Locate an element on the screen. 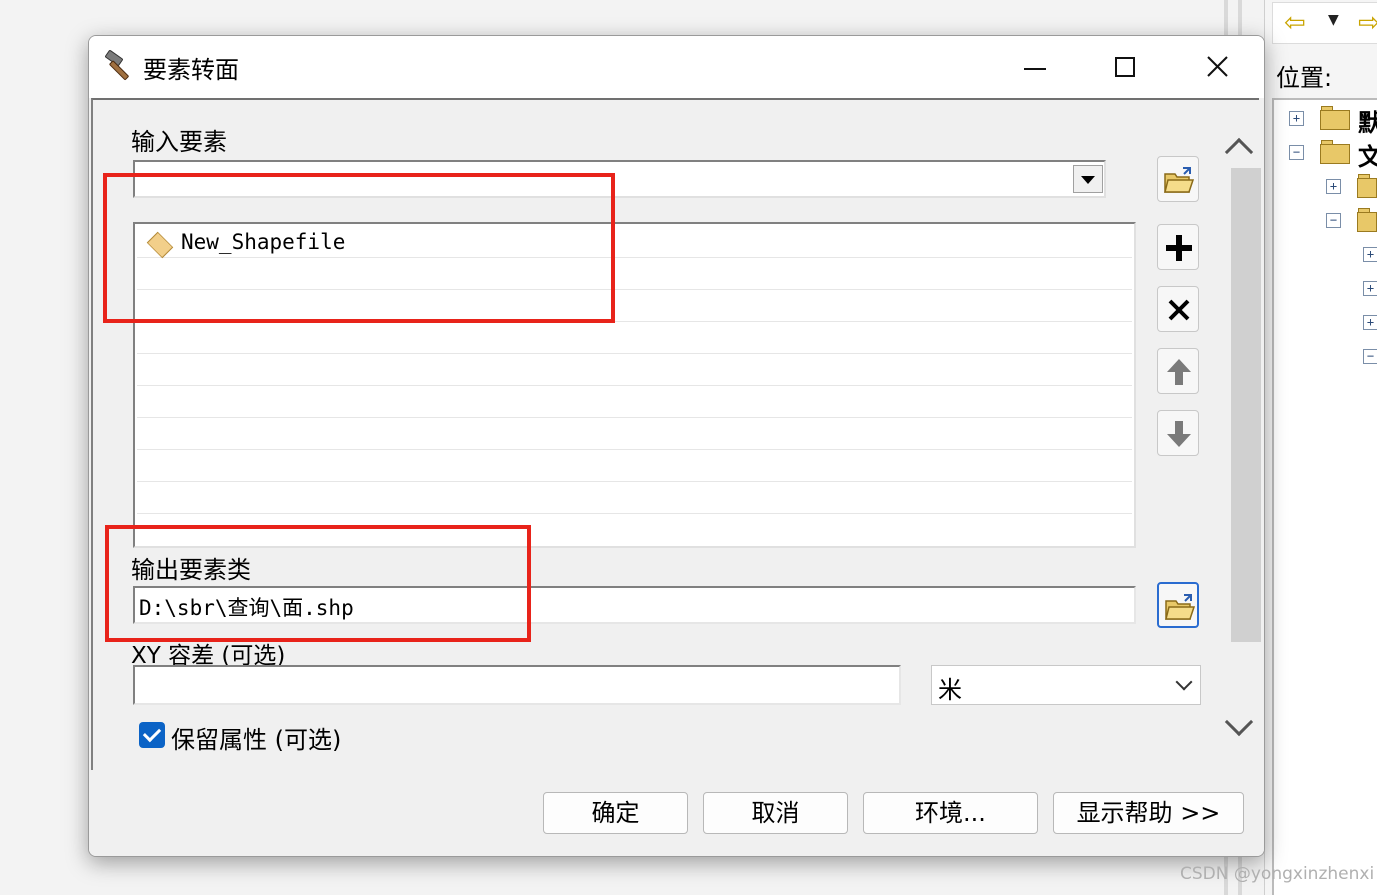 The height and width of the screenshot is (895, 1377). scroll-down-icon is located at coordinates (1239, 722).